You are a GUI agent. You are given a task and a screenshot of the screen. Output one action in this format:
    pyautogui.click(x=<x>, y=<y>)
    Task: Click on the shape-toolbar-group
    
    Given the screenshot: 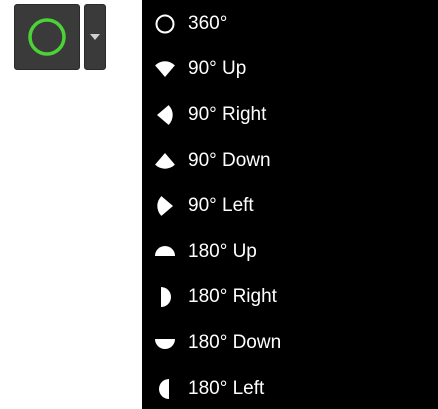 What is the action you would take?
    pyautogui.click(x=60, y=38)
    